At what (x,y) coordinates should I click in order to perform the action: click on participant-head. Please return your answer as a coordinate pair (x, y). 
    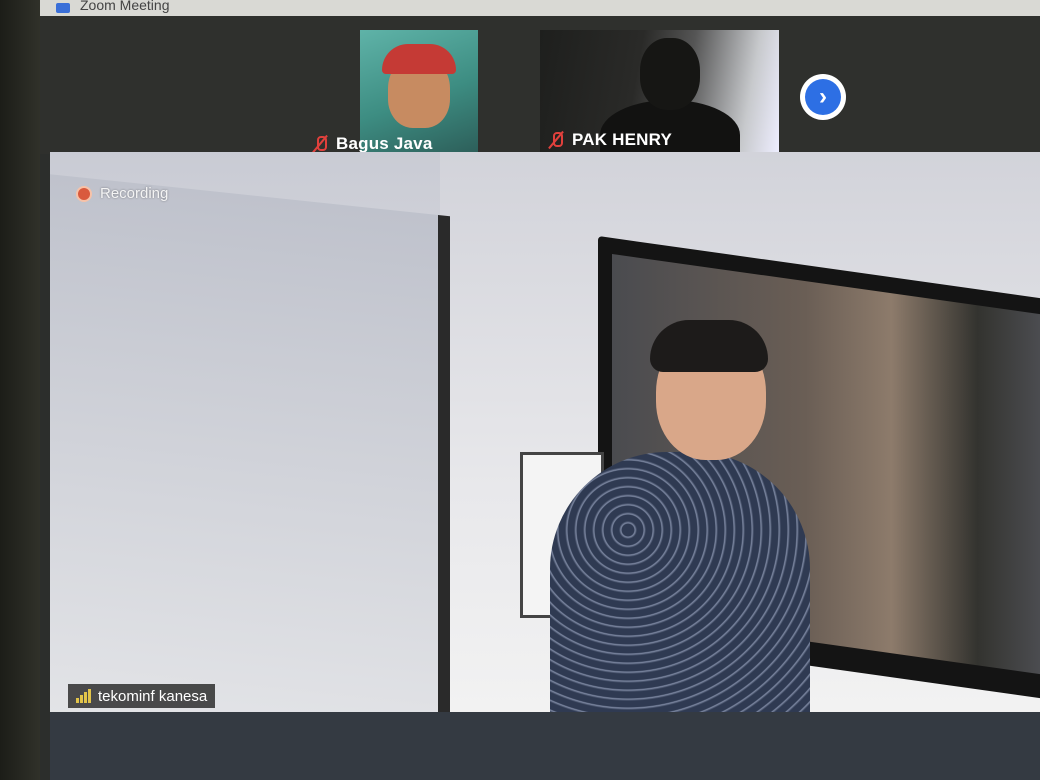
    Looking at the image, I should click on (670, 74).